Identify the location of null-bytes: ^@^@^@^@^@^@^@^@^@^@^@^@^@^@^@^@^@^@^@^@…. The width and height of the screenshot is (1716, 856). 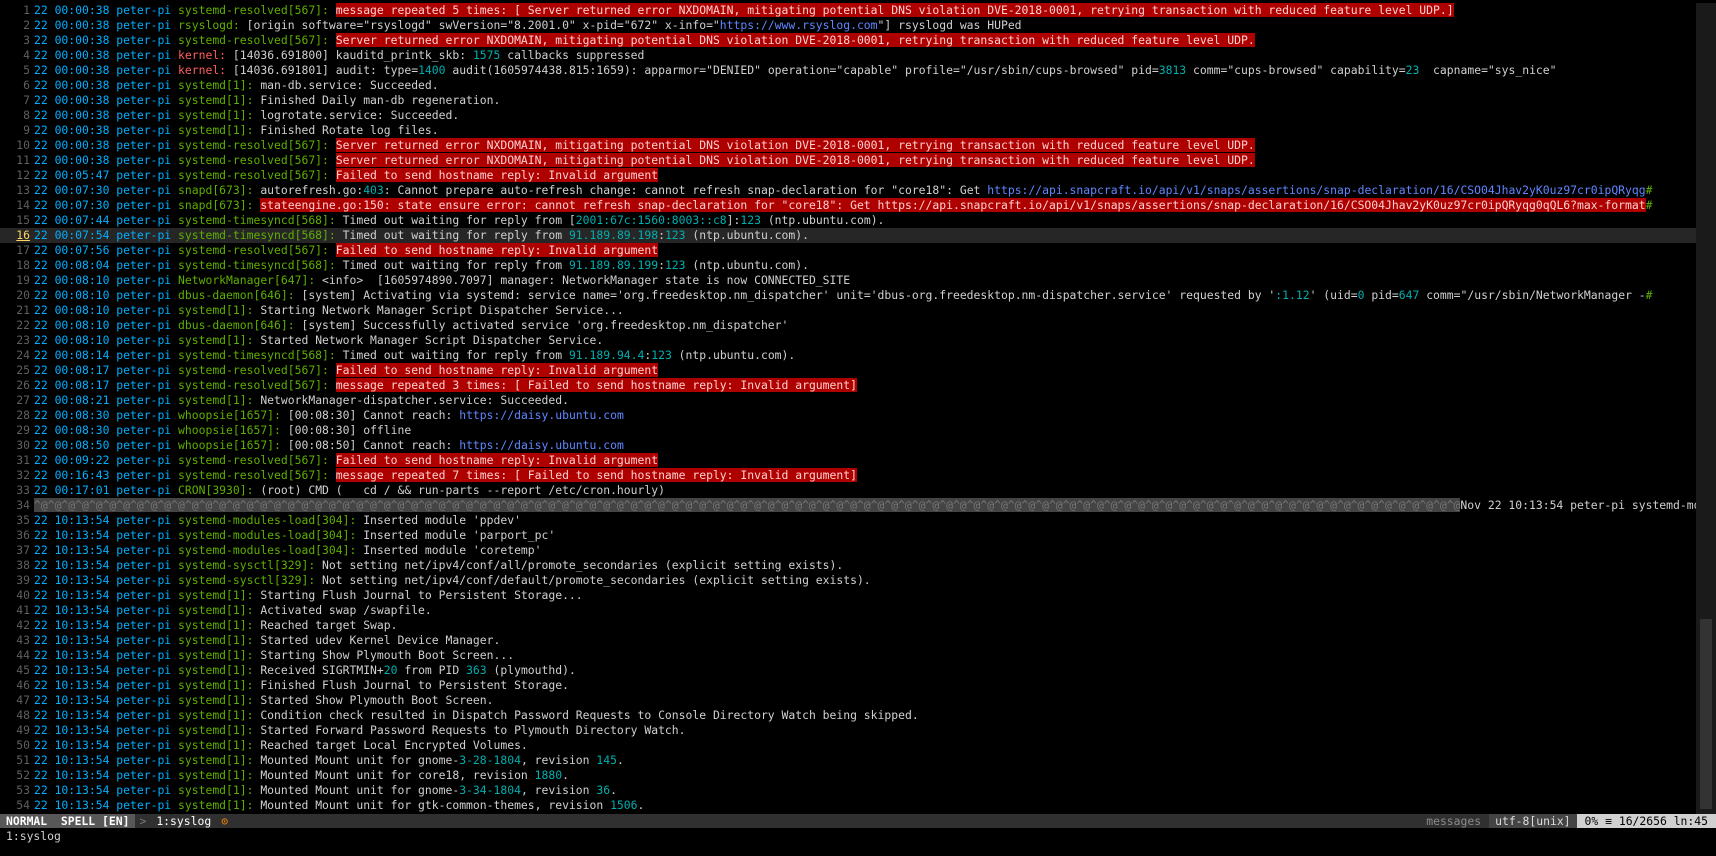
(747, 505).